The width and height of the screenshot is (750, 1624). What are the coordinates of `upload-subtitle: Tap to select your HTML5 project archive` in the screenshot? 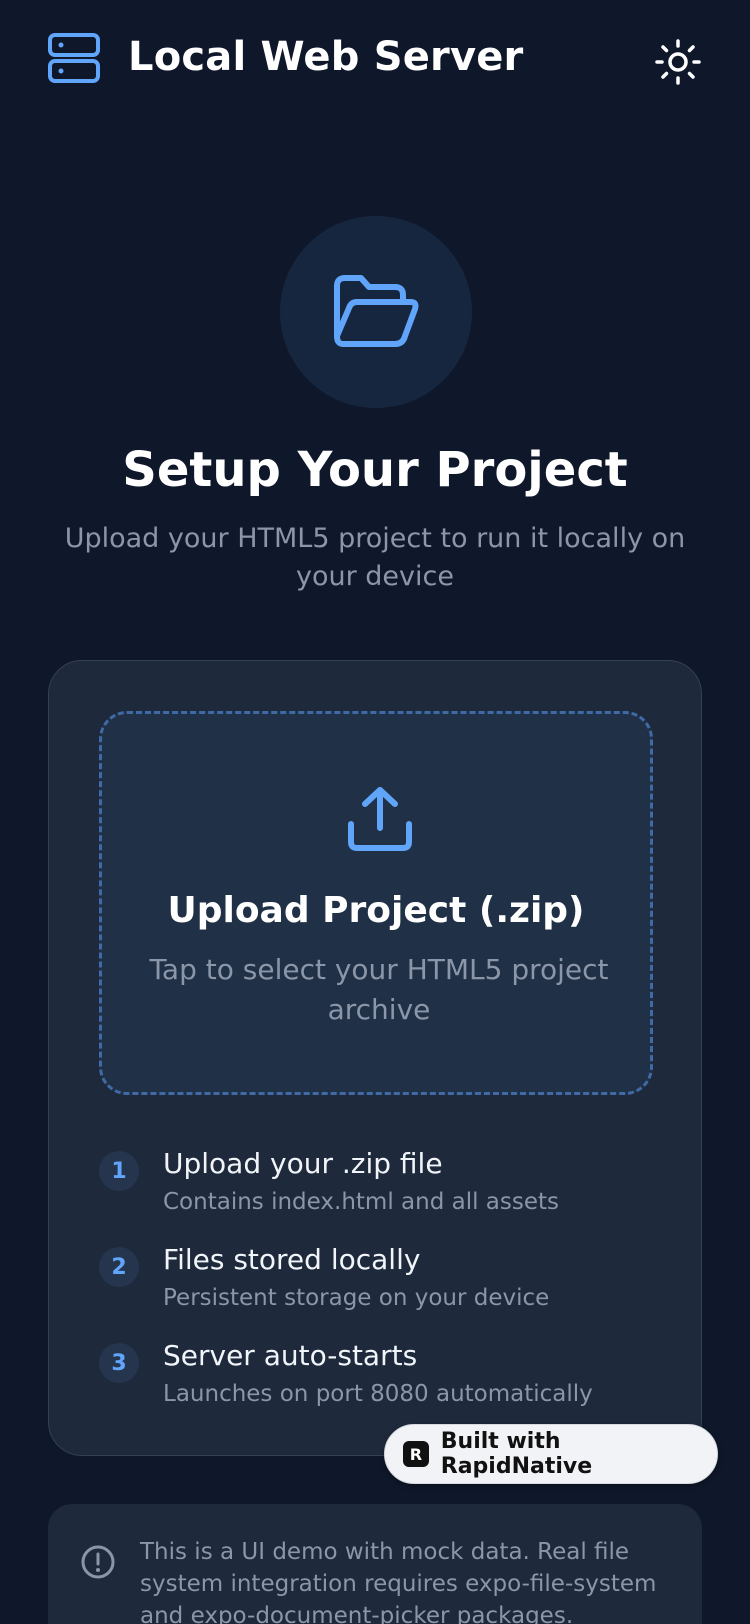 It's located at (379, 989).